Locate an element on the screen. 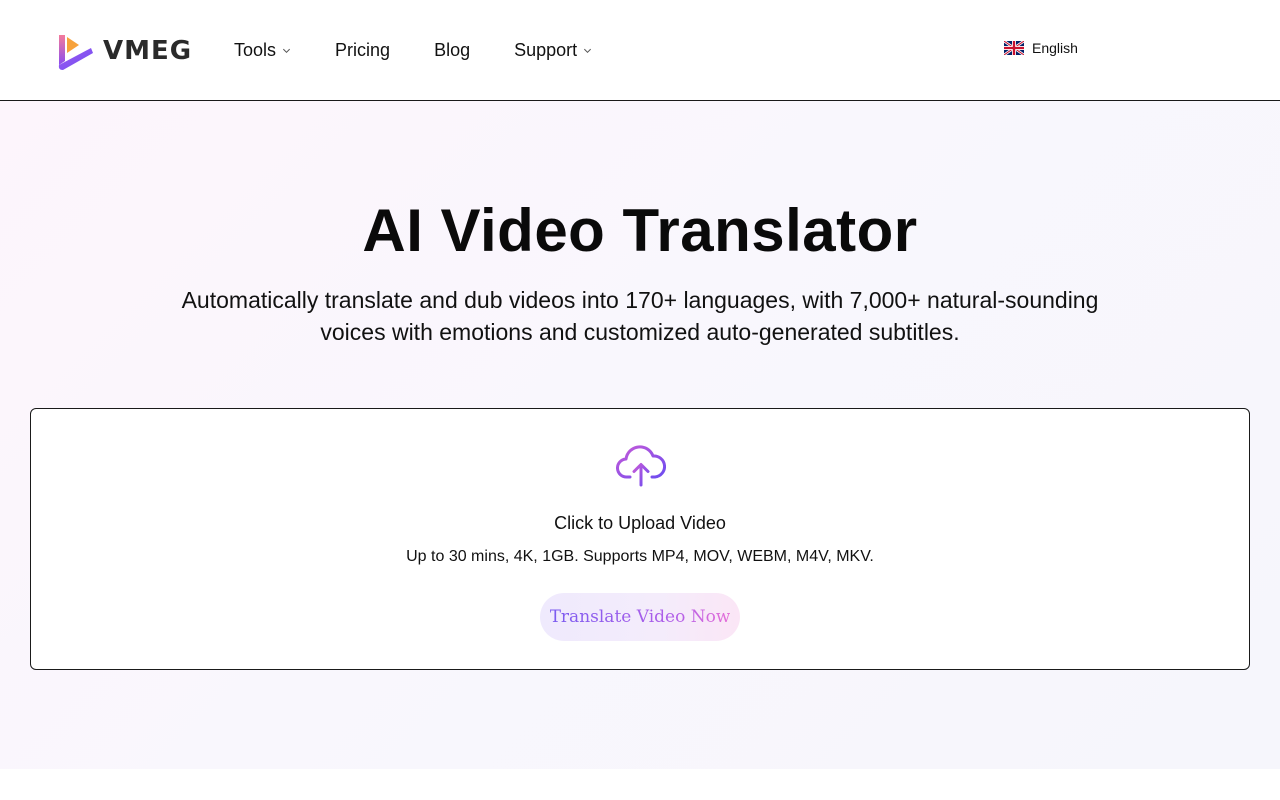  translate-video-button: Translate Video Now is located at coordinates (640, 617).